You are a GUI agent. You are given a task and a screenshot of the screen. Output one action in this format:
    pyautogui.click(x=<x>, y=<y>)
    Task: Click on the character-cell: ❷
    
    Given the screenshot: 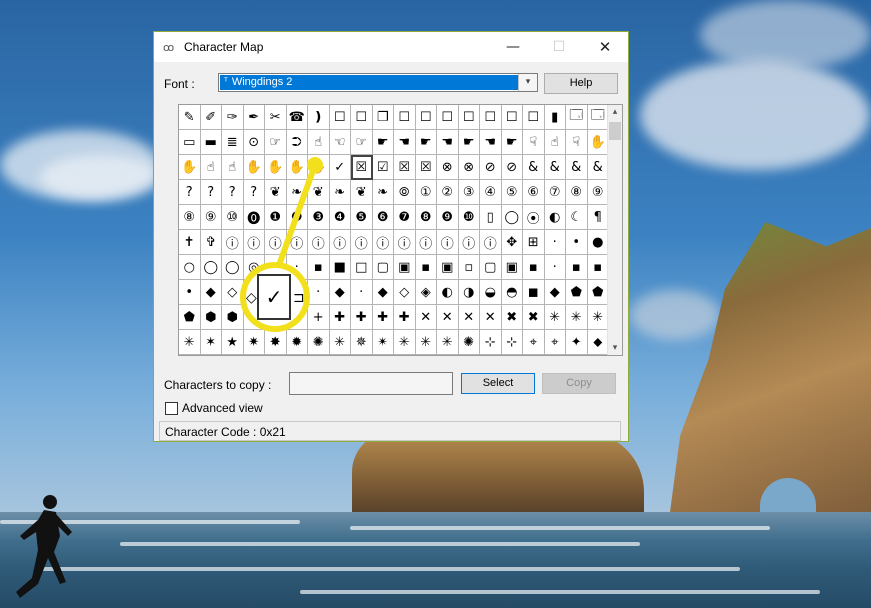 What is the action you would take?
    pyautogui.click(x=297, y=217)
    